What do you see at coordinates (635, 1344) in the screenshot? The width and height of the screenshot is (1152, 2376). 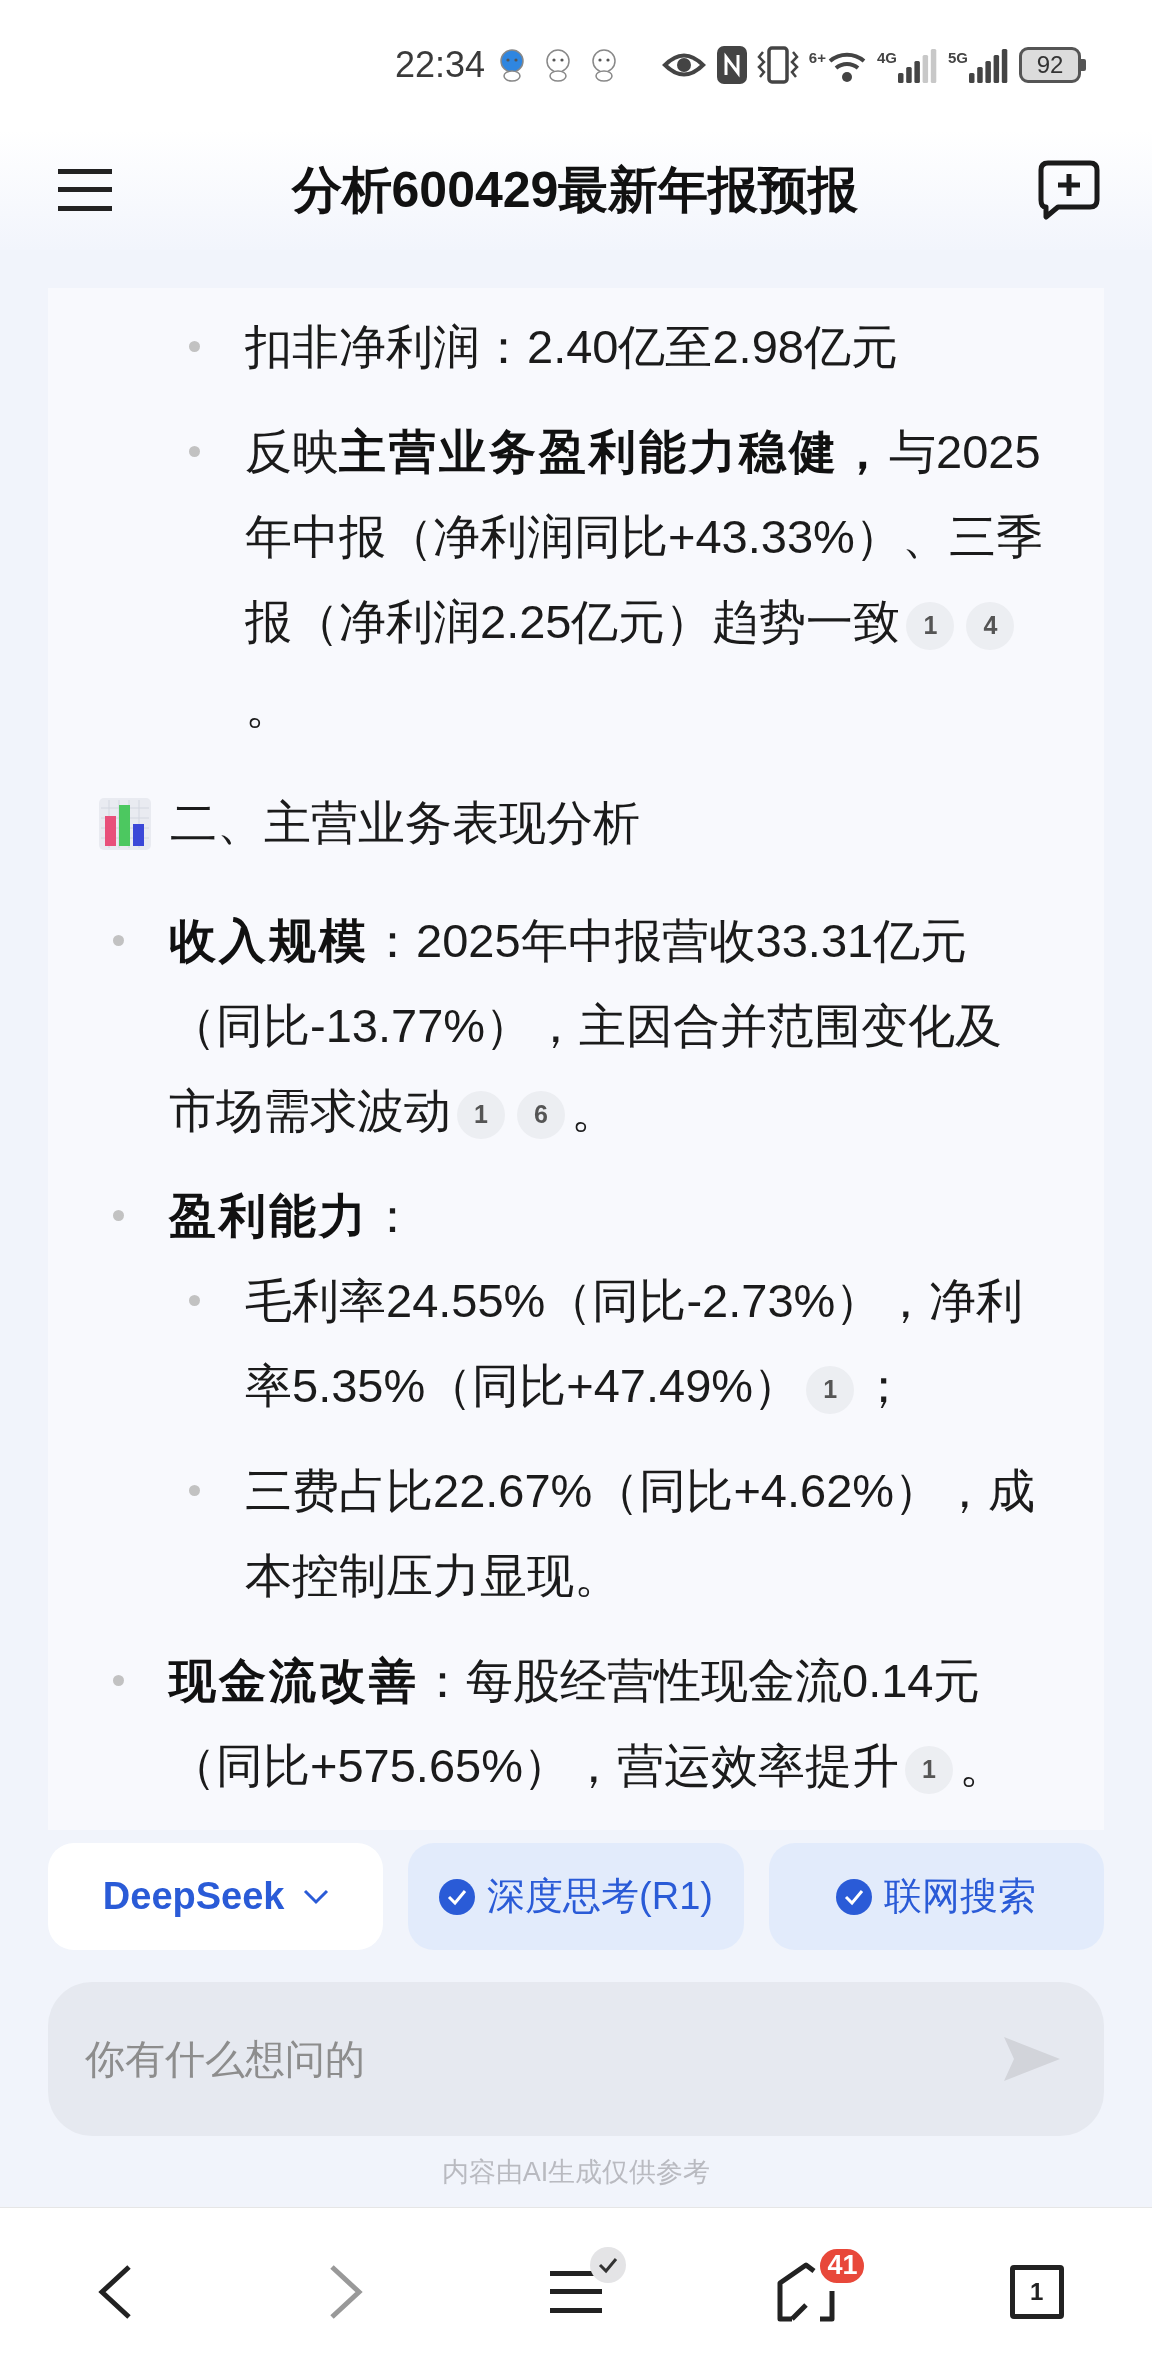 I see `list-item-text: 毛利率24.55%（同比-2.73%），净利率5.35%（同比+47.49%） 1 ；` at bounding box center [635, 1344].